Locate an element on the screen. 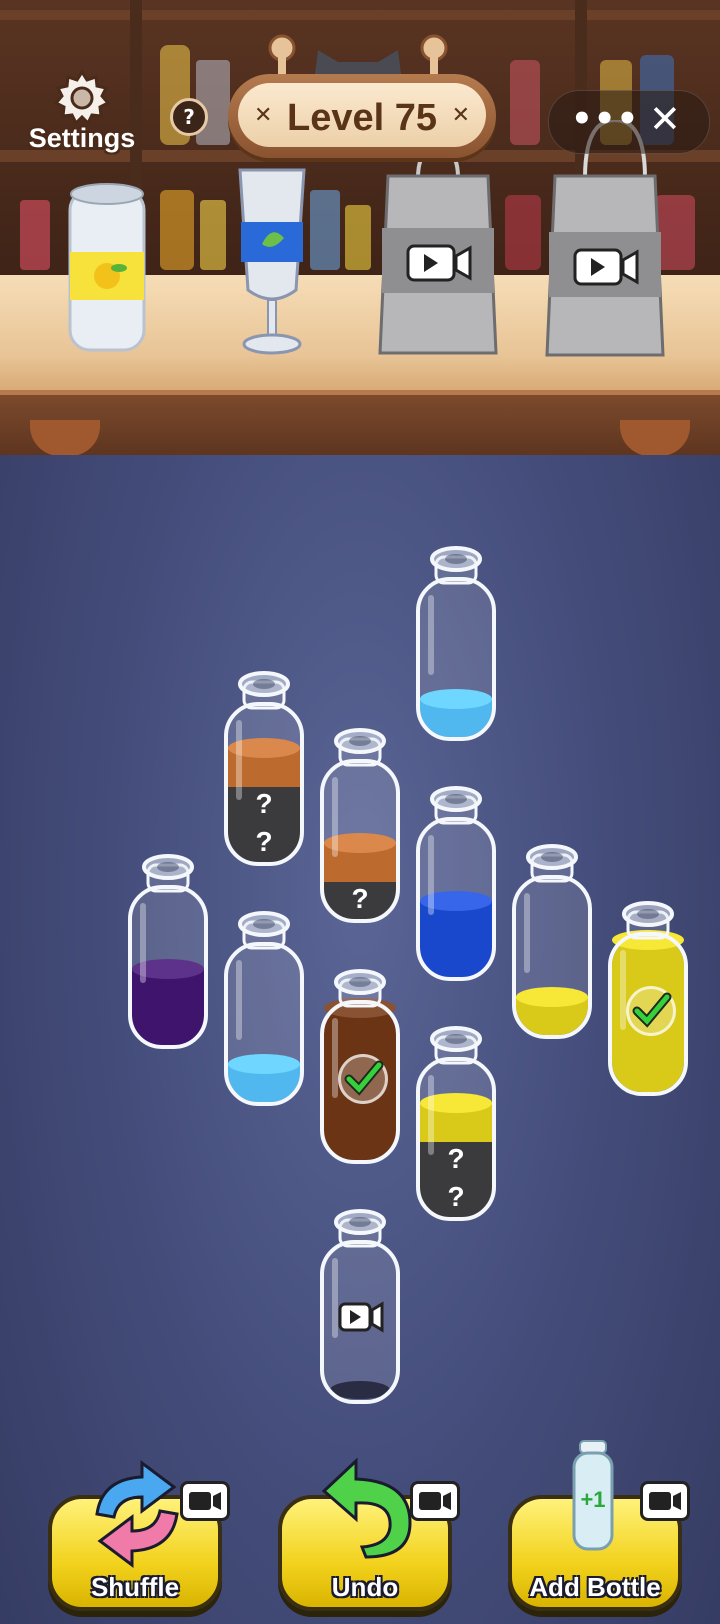  level-title: Level 75 is located at coordinates (362, 118).